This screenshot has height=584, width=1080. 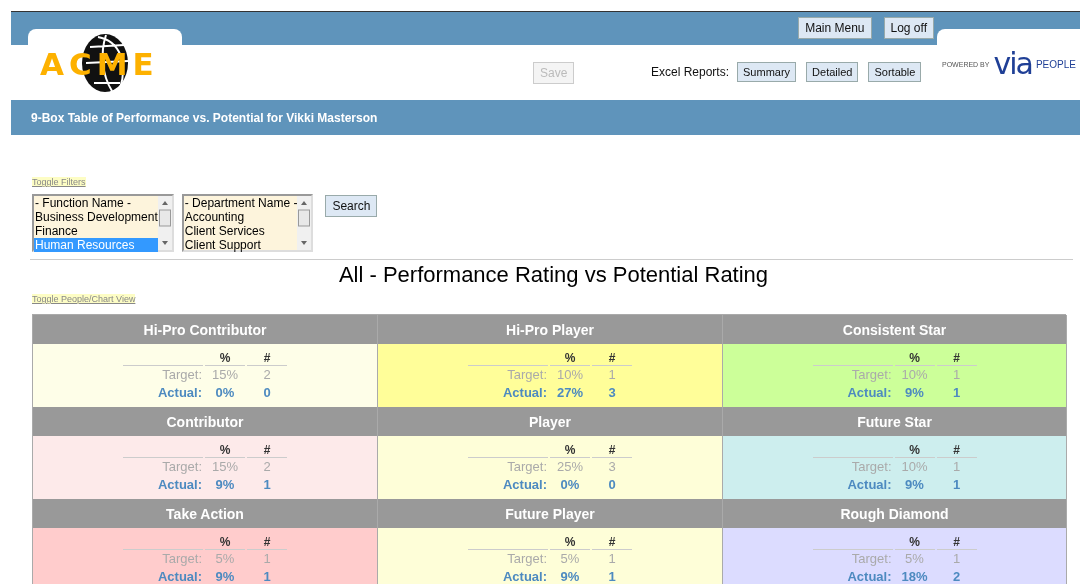 What do you see at coordinates (767, 72) in the screenshot?
I see `report-button: Summary` at bounding box center [767, 72].